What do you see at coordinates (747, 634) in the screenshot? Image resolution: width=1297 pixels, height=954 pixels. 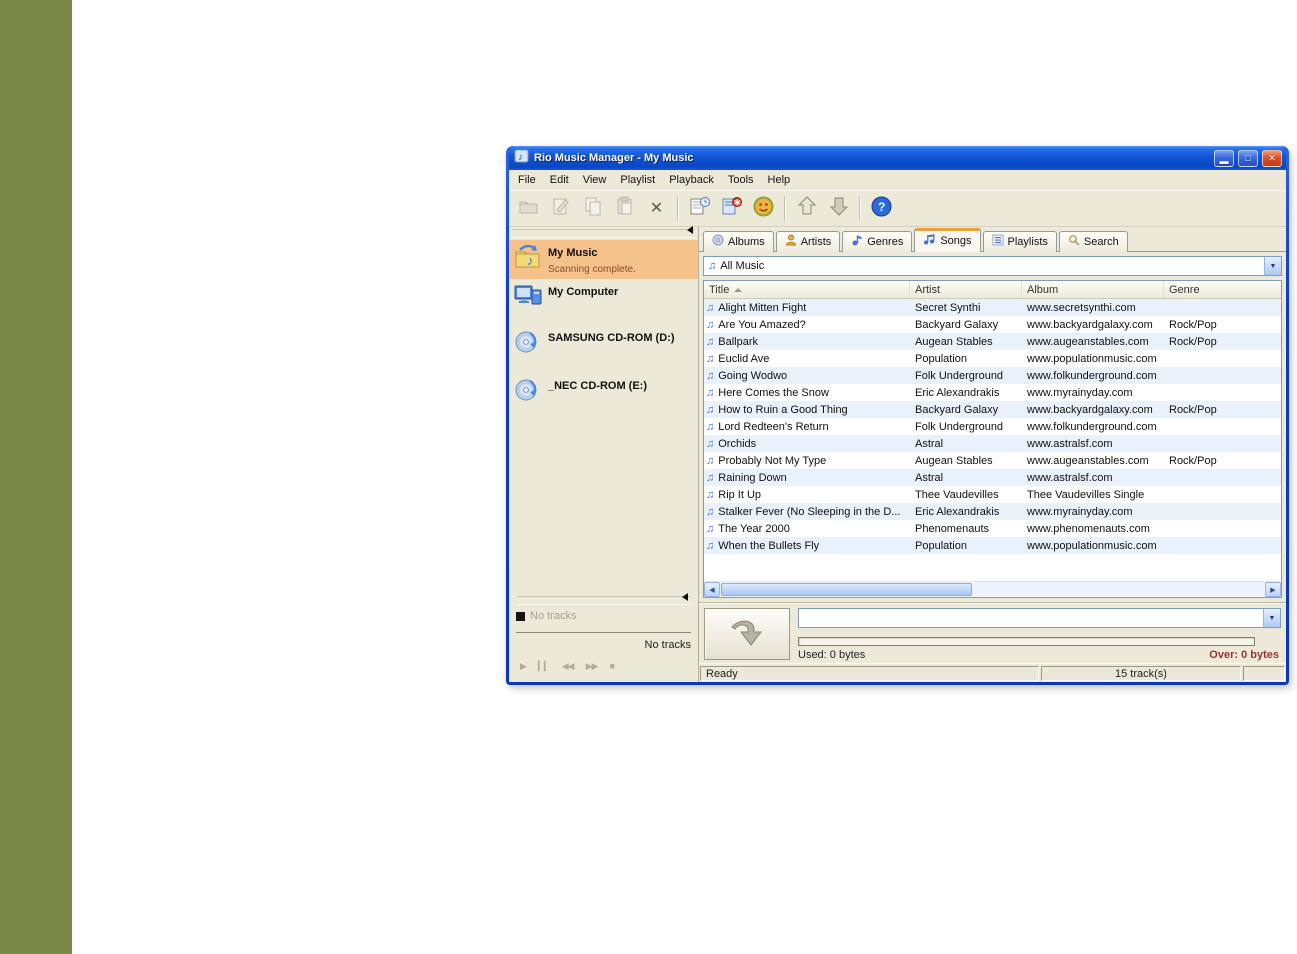 I see `transfer-button` at bounding box center [747, 634].